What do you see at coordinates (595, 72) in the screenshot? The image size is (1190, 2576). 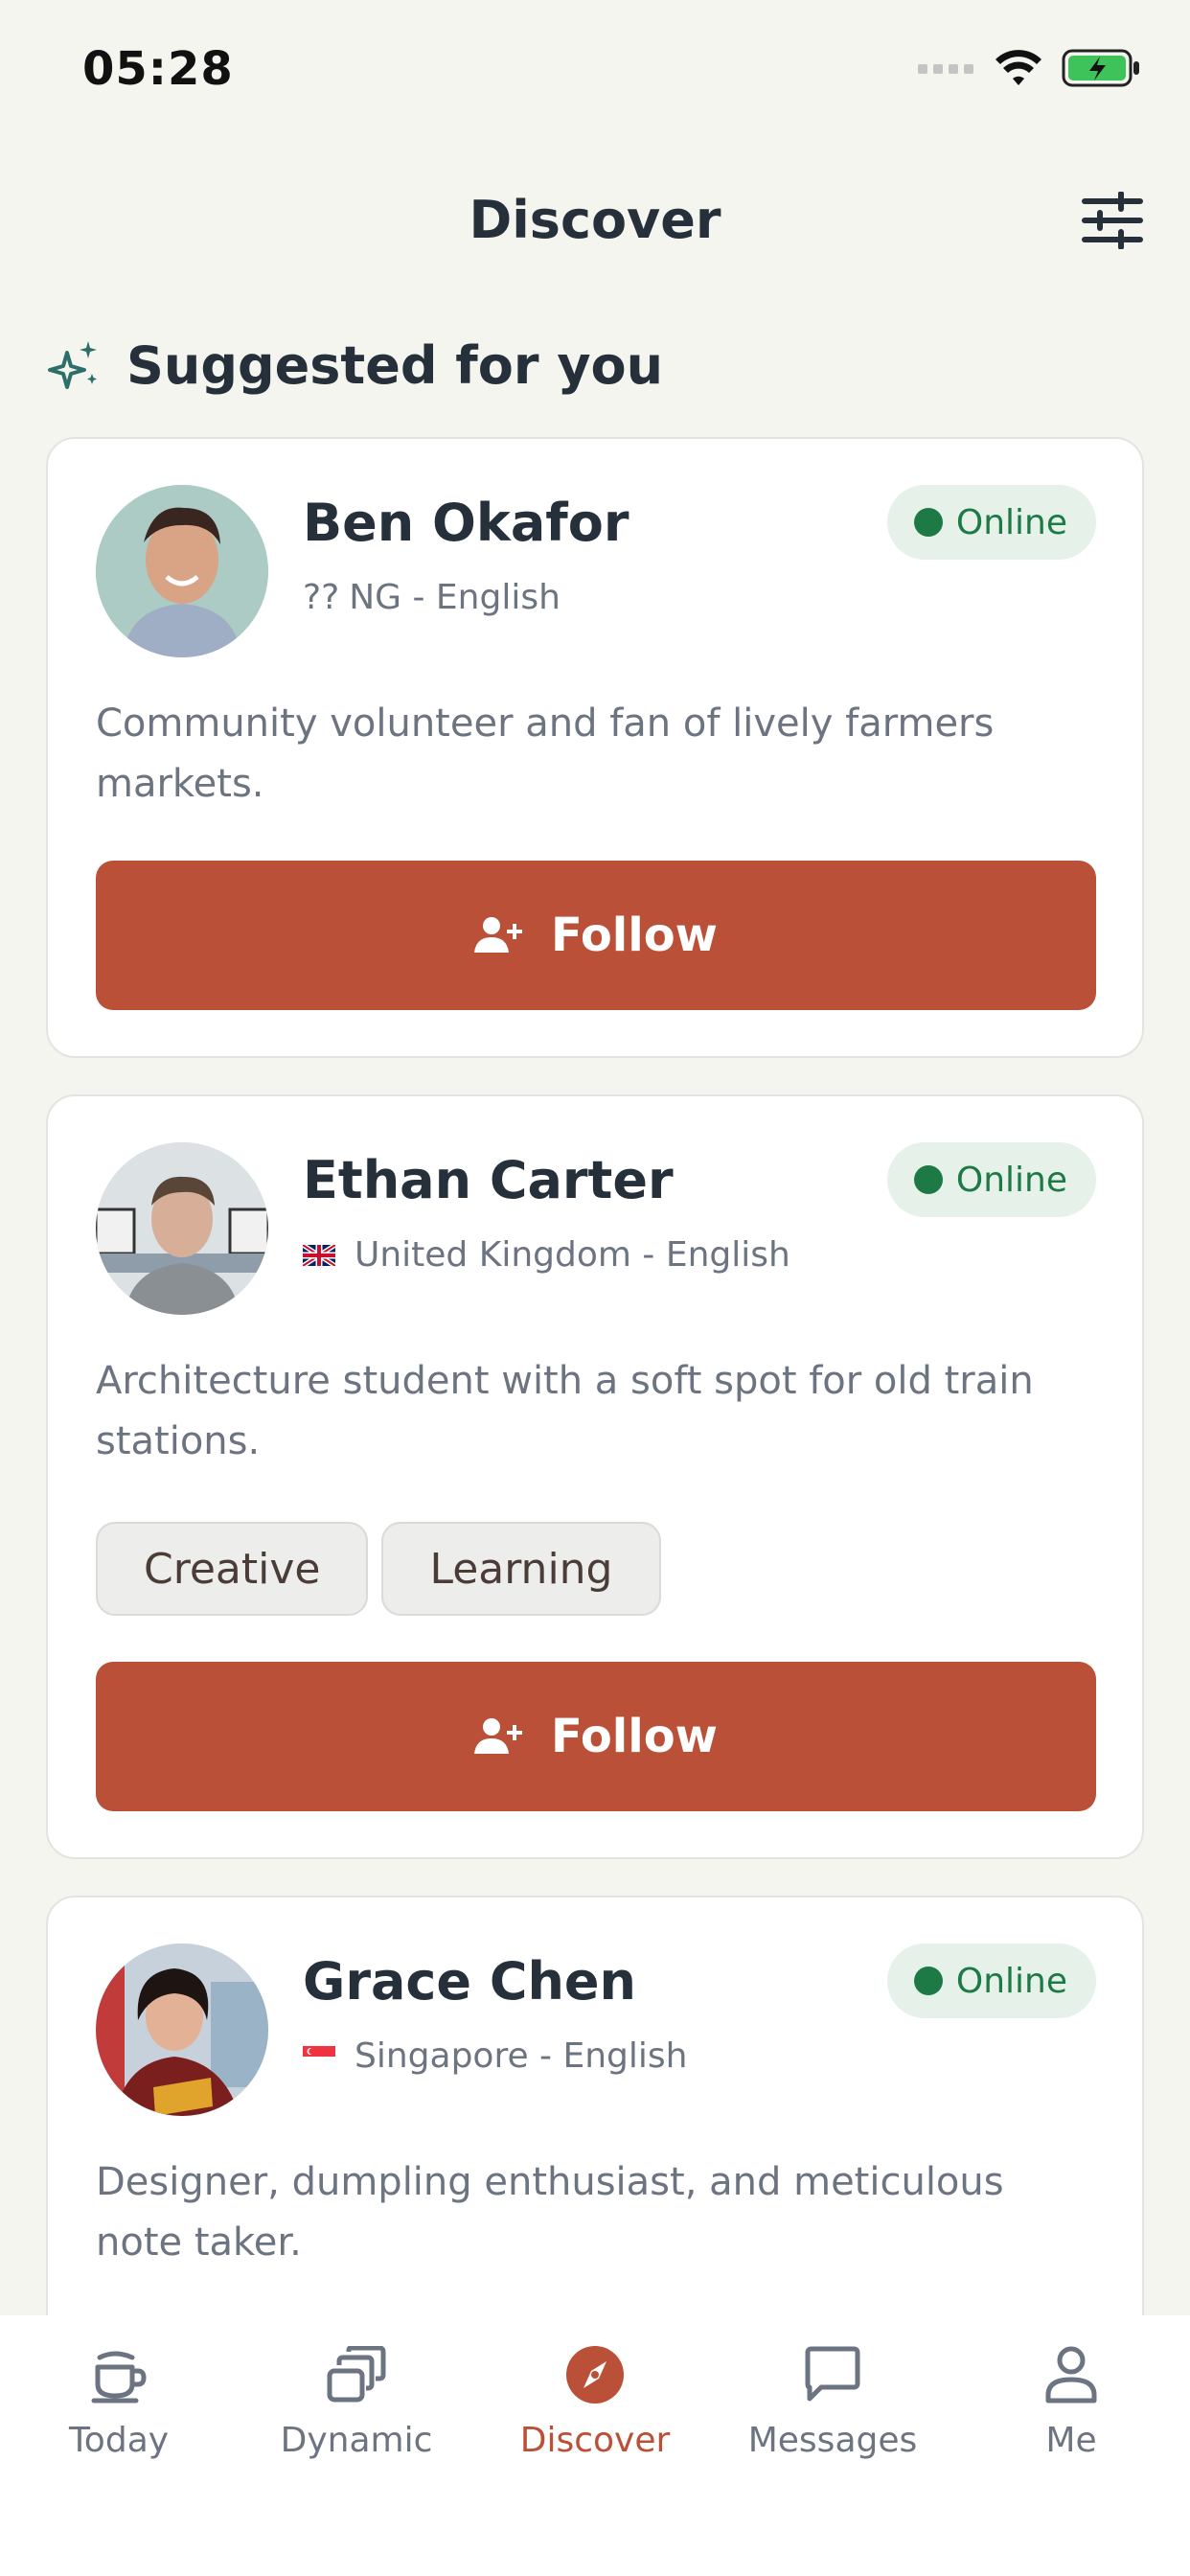 I see `status-bar: 05:28` at bounding box center [595, 72].